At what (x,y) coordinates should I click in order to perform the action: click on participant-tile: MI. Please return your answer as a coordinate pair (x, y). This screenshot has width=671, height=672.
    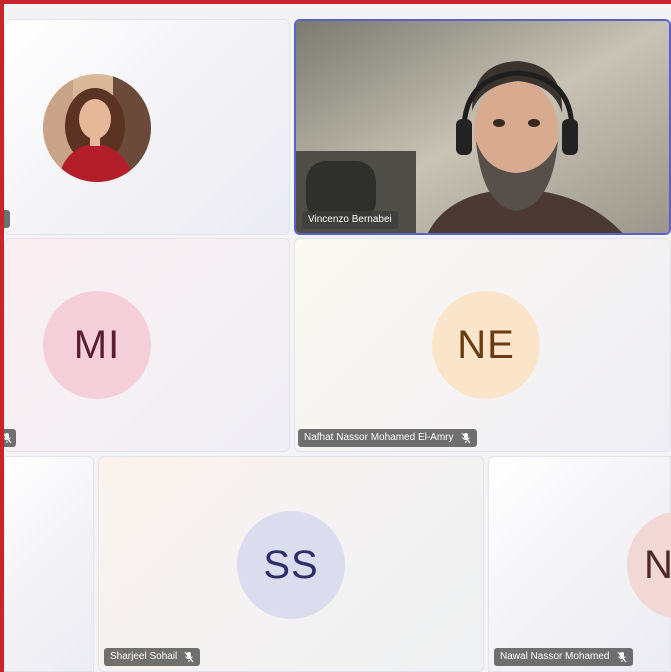
    Looking at the image, I should click on (147, 345).